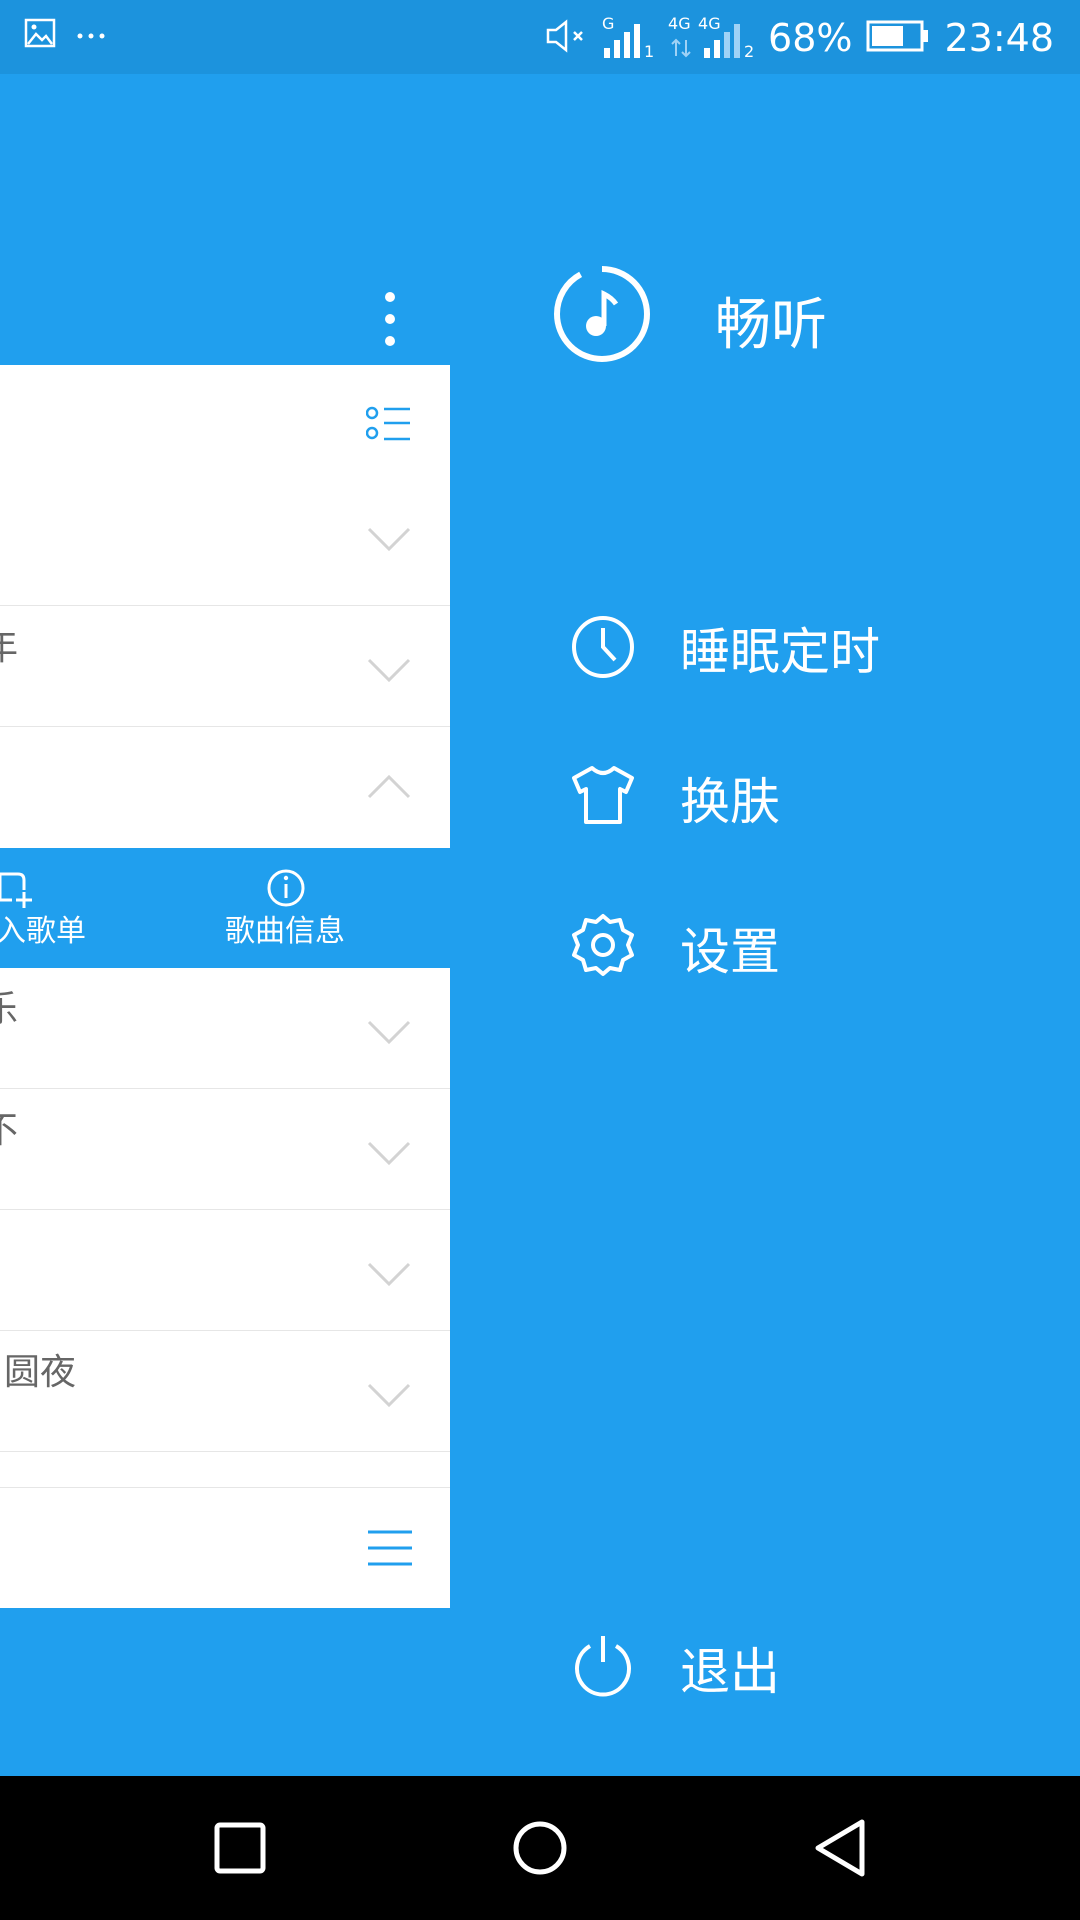  What do you see at coordinates (810, 38) in the screenshot?
I see `battery-percent: 68%` at bounding box center [810, 38].